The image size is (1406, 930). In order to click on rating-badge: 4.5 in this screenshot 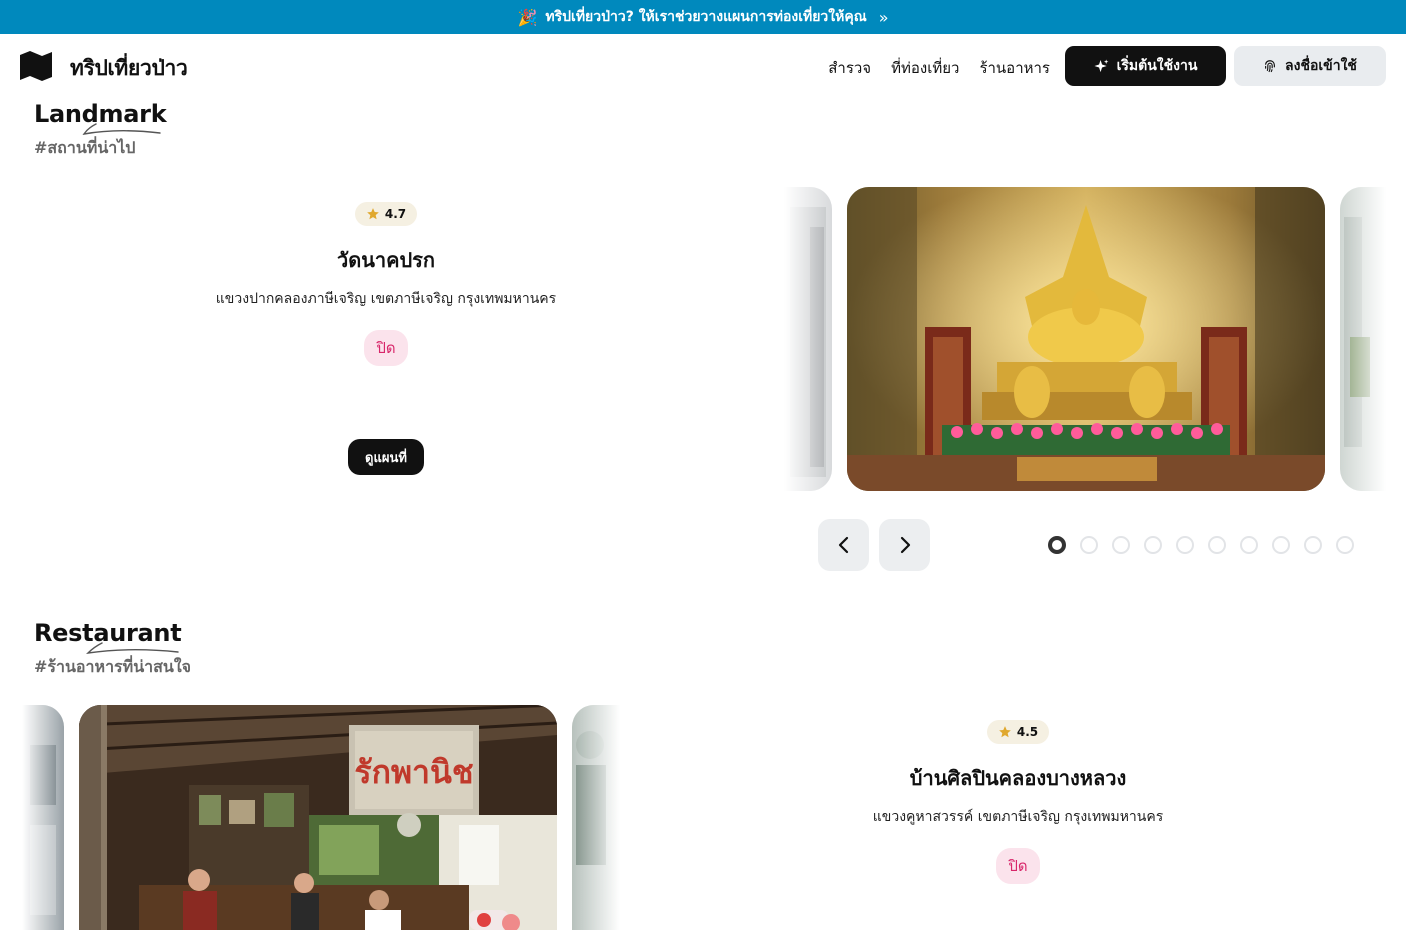, I will do `click(1018, 732)`.